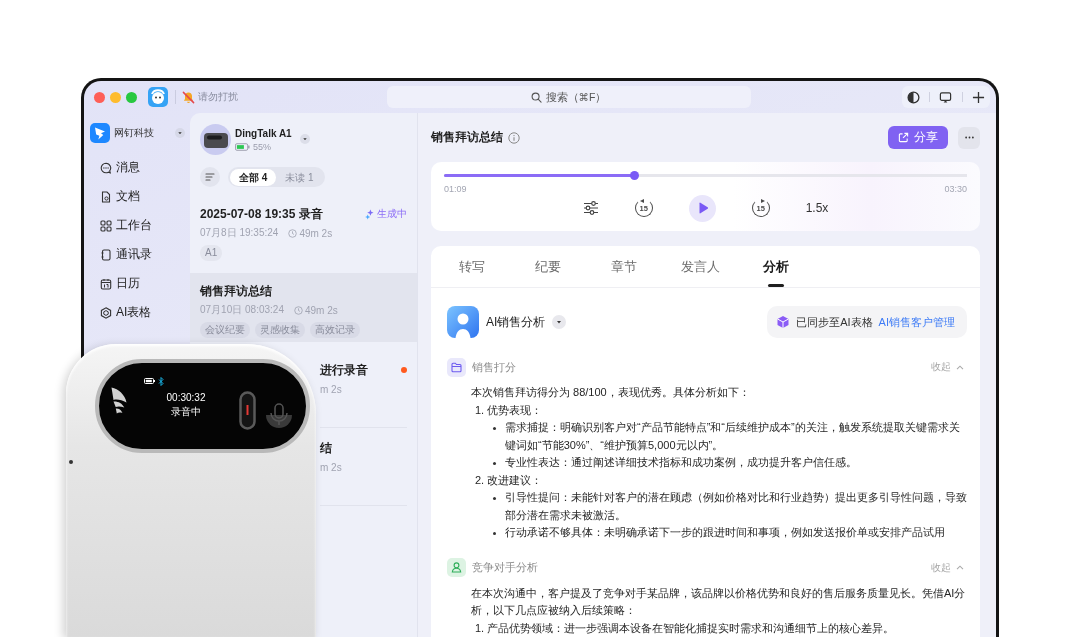  Describe the element at coordinates (236, 291) in the screenshot. I see `recording-title: 销售拜访总结` at that location.